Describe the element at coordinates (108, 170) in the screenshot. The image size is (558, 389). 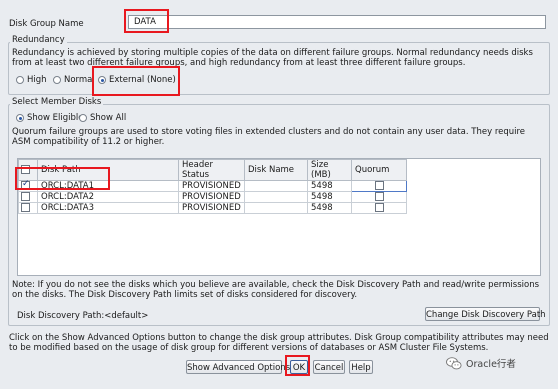
I see `column-header-disk-path: Disk Path` at that location.